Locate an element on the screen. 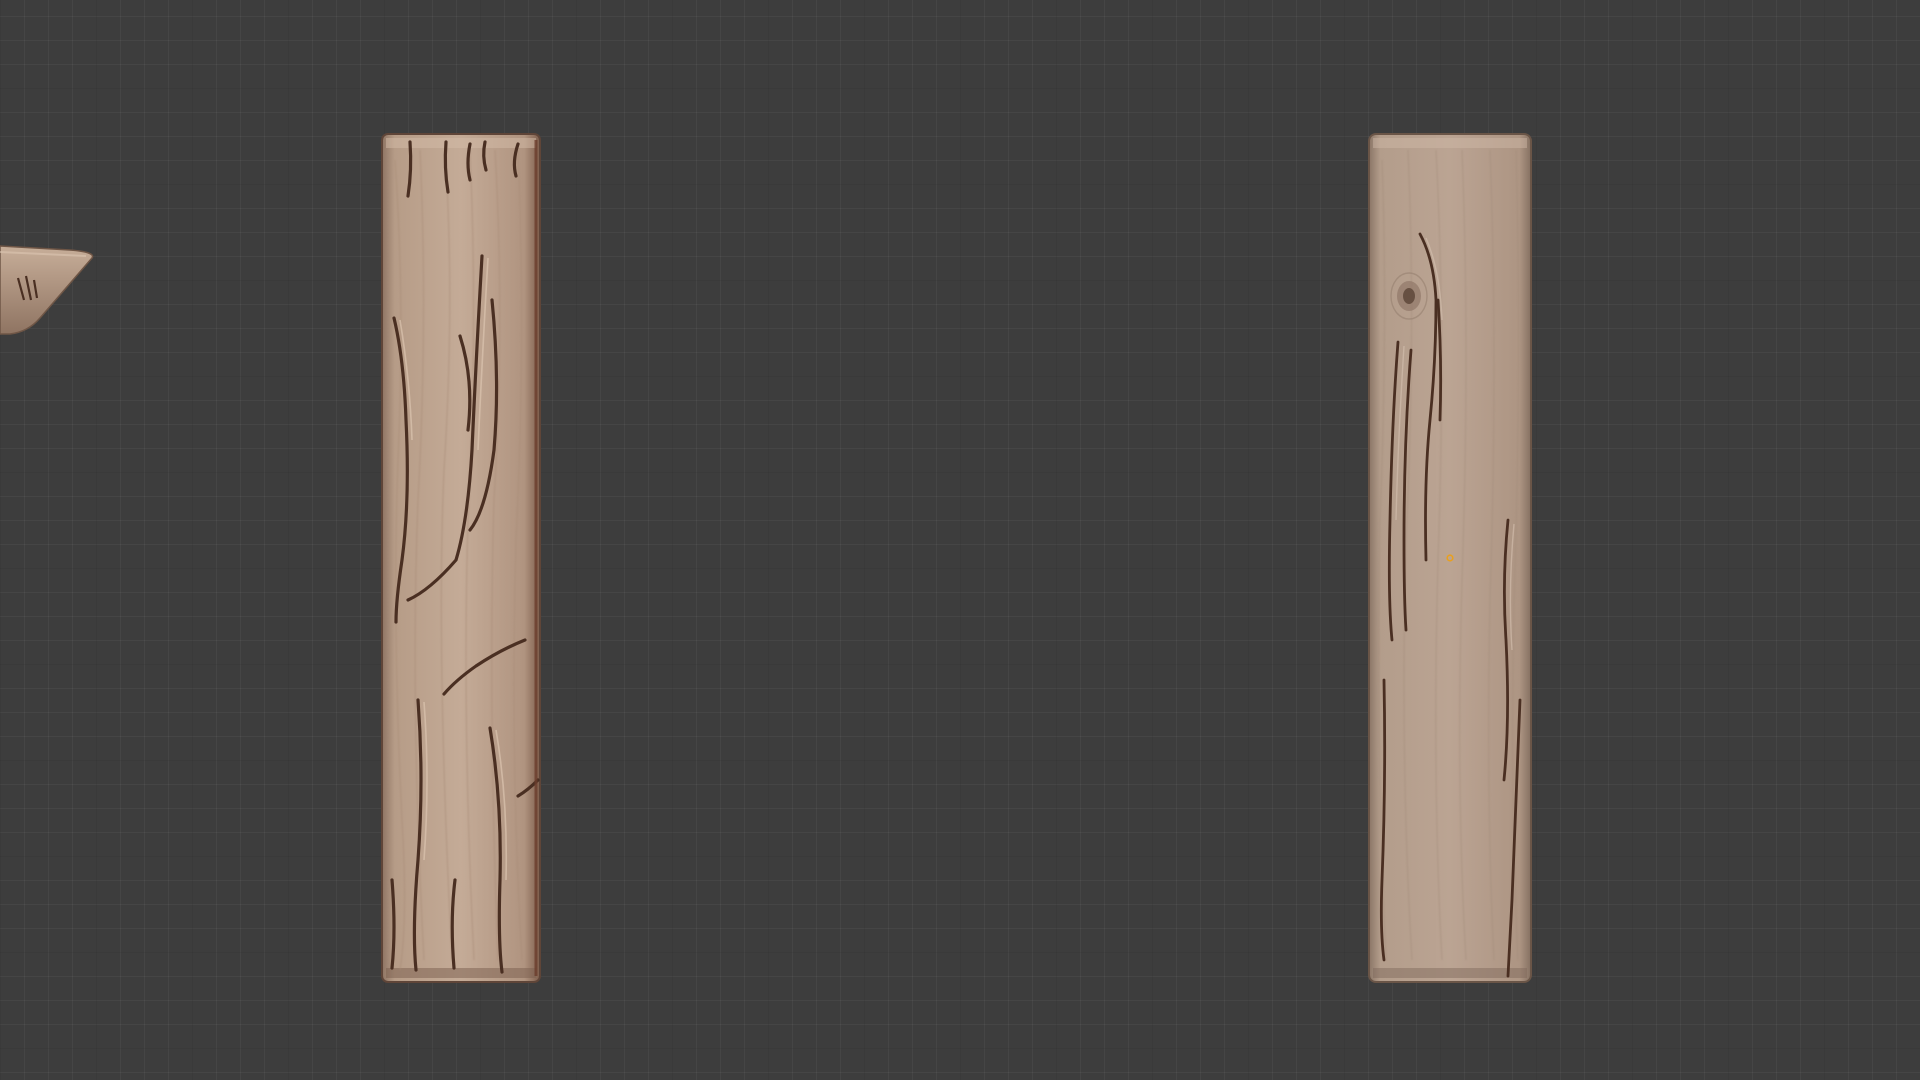 This screenshot has height=1080, width=1920. wood-plank-smooth is located at coordinates (1450, 558).